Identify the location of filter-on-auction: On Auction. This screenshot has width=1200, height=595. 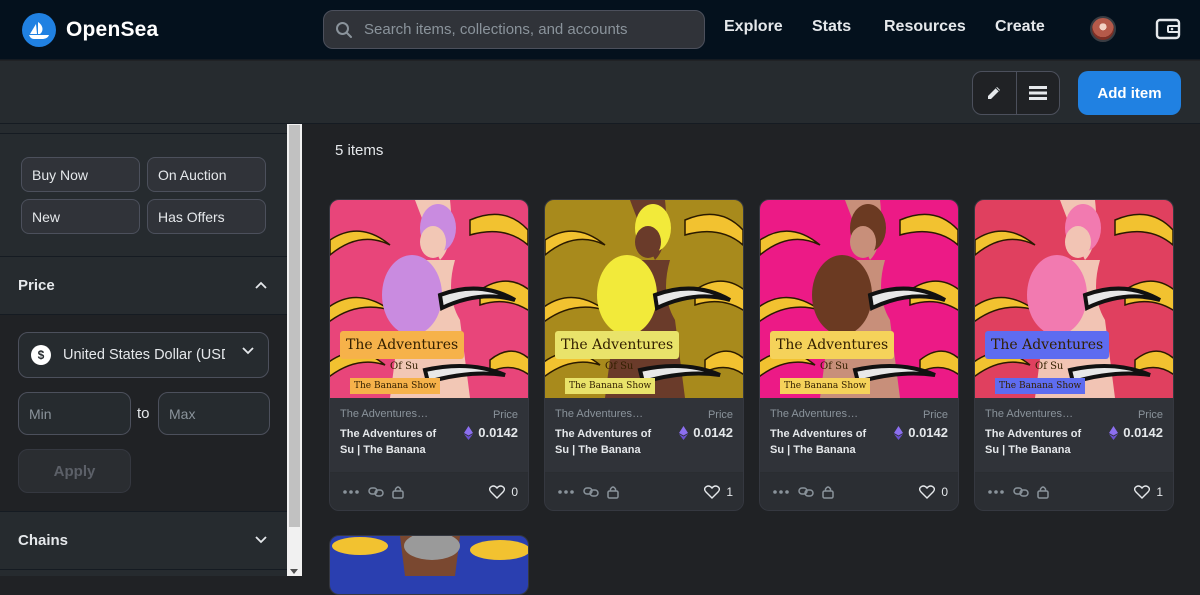
(206, 174).